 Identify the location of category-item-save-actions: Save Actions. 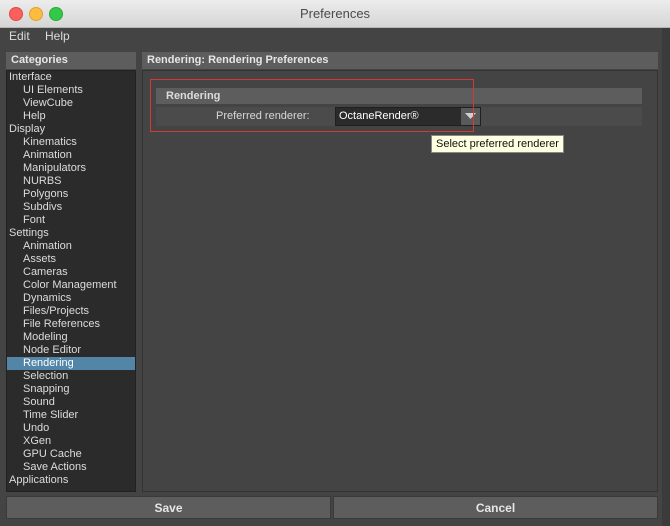
(71, 467).